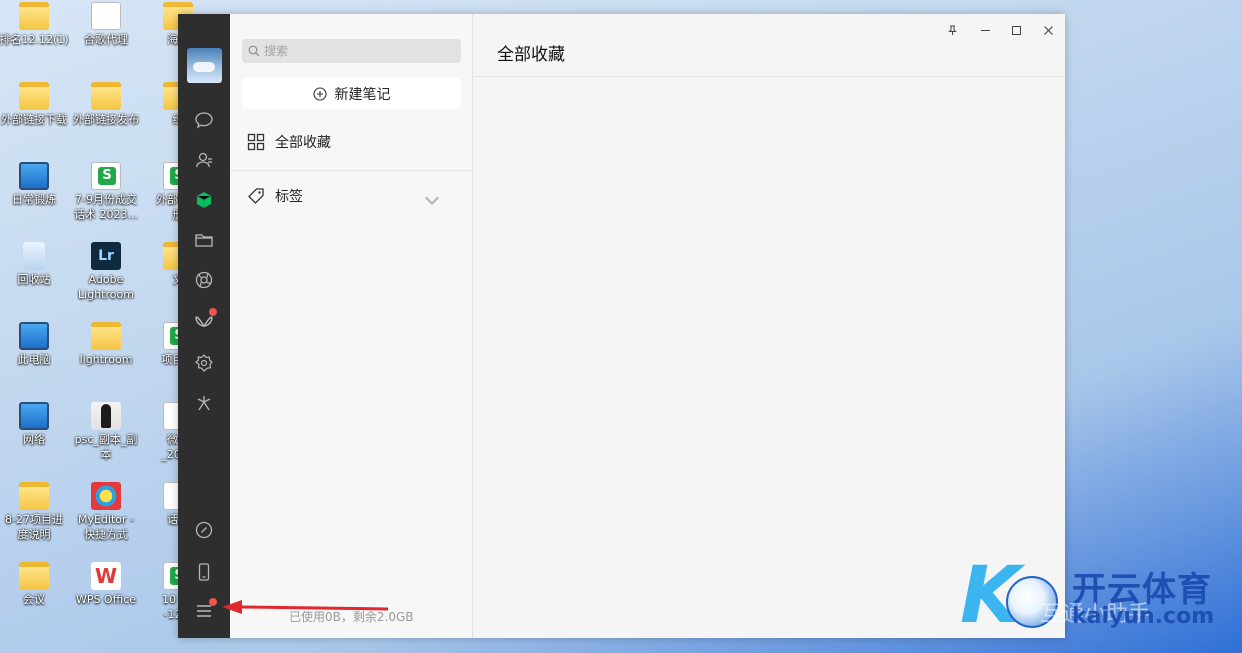 The height and width of the screenshot is (653, 1242). Describe the element at coordinates (106, 16) in the screenshot. I see `doc-icon` at that location.